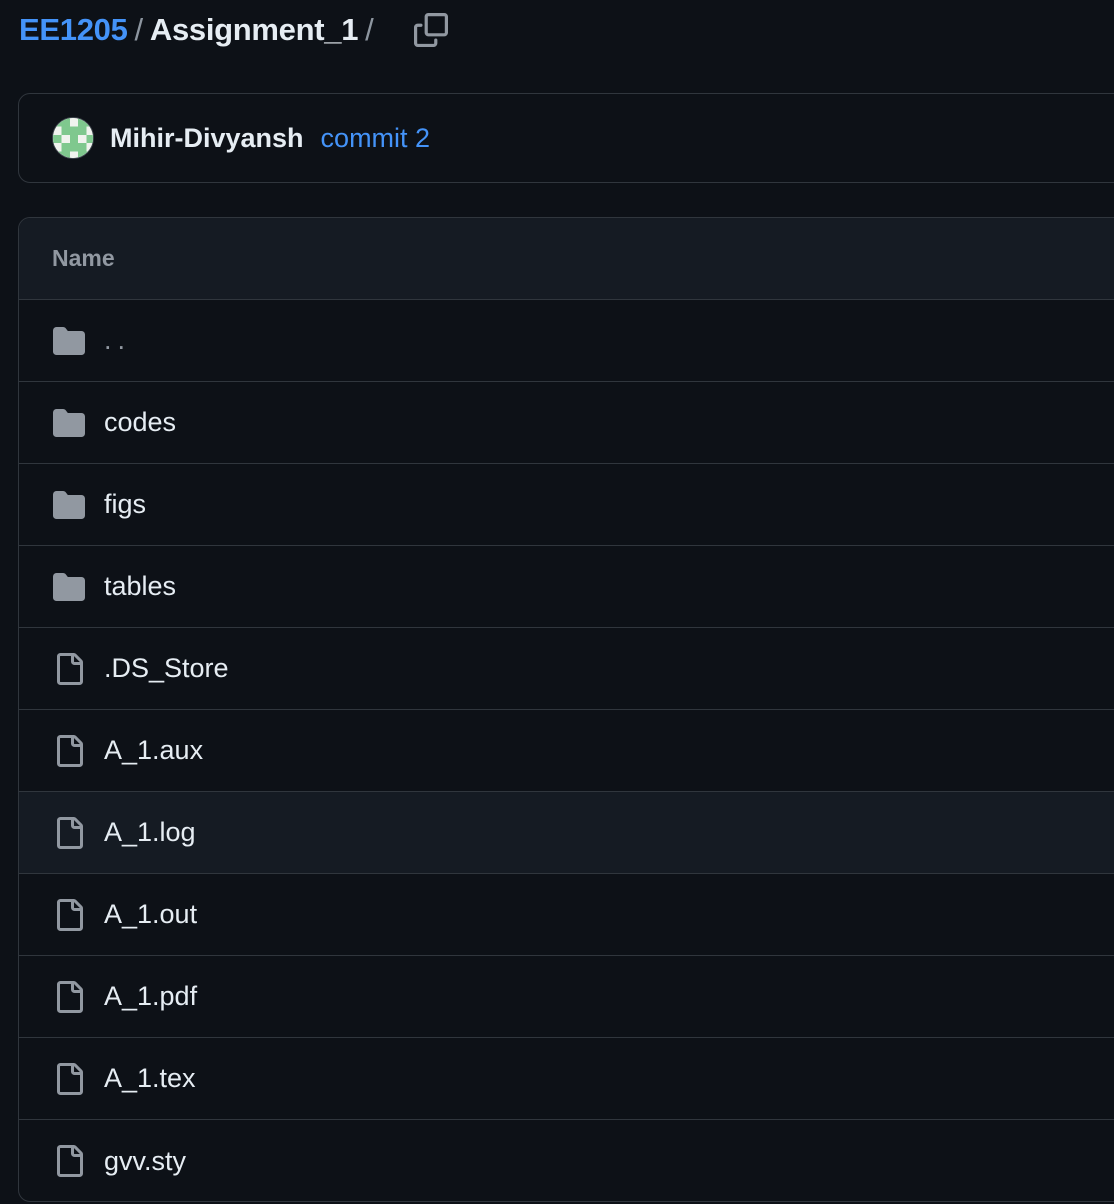 Image resolution: width=1114 pixels, height=1204 pixels. Describe the element at coordinates (73, 30) in the screenshot. I see `breadcrumb-repo-link: EE1205` at that location.